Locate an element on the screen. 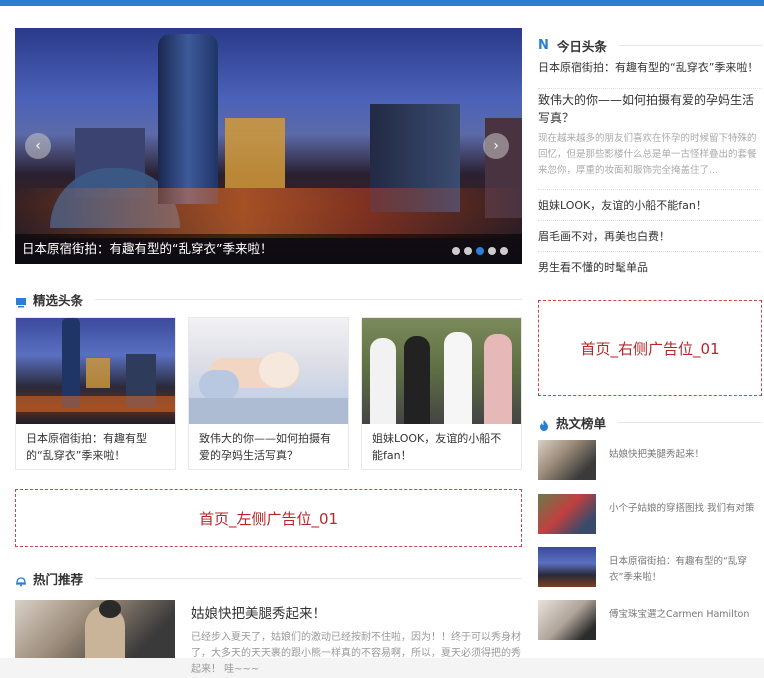 Image resolution: width=764 pixels, height=678 pixels. hot-recommend-thumb is located at coordinates (95, 629).